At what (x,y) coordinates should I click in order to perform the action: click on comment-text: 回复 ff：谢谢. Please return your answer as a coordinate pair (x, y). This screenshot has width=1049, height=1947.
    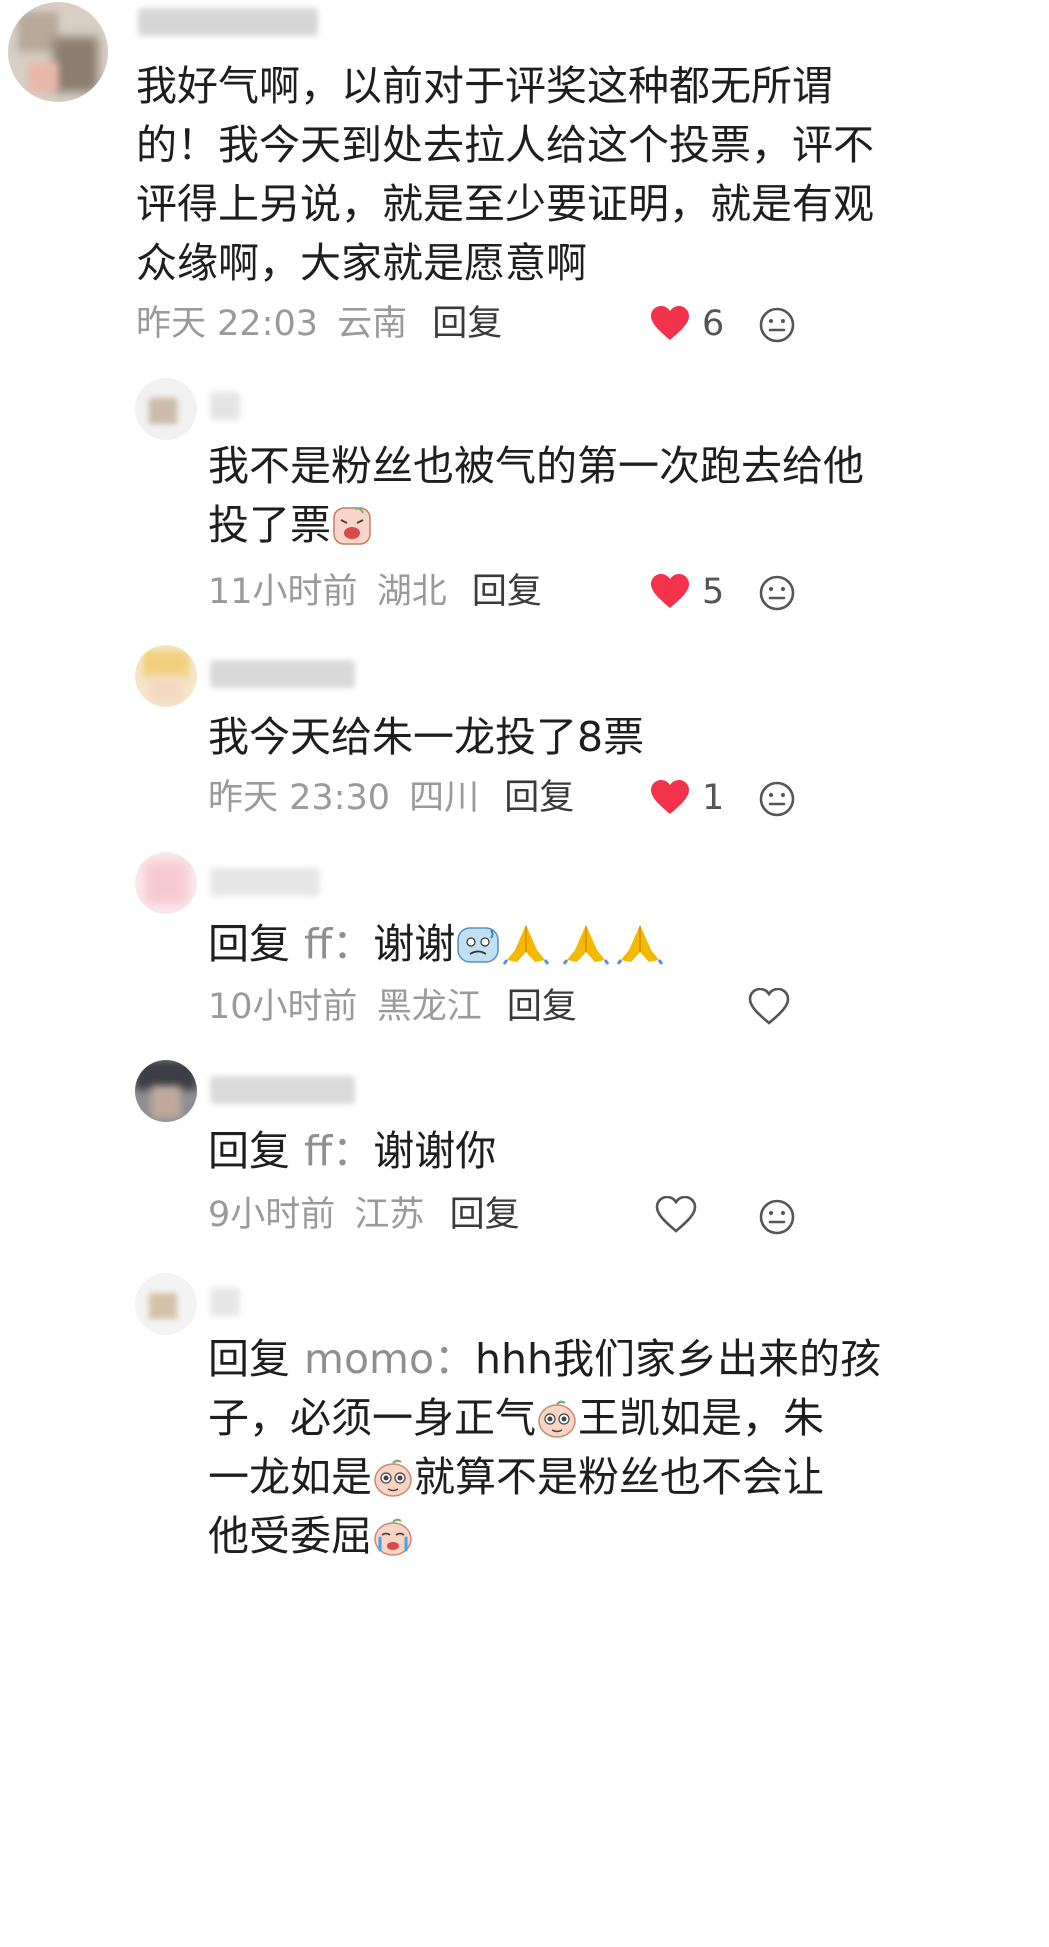
    Looking at the image, I should click on (436, 944).